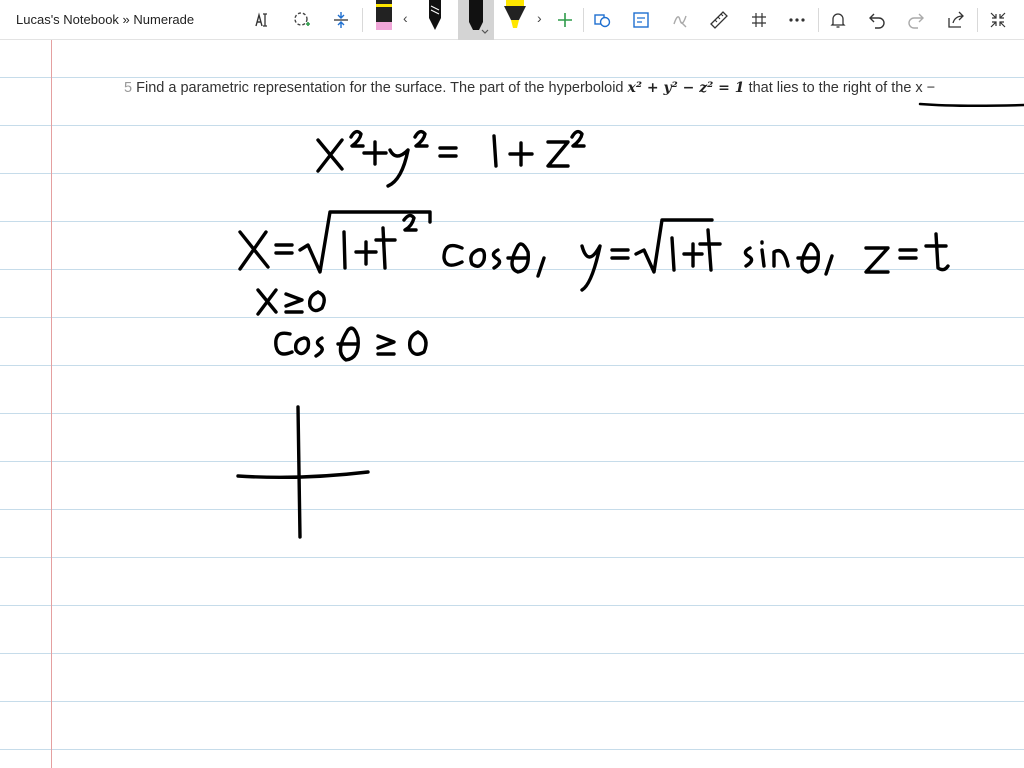 This screenshot has width=1024, height=768. I want to click on ruler-icon, so click(719, 20).